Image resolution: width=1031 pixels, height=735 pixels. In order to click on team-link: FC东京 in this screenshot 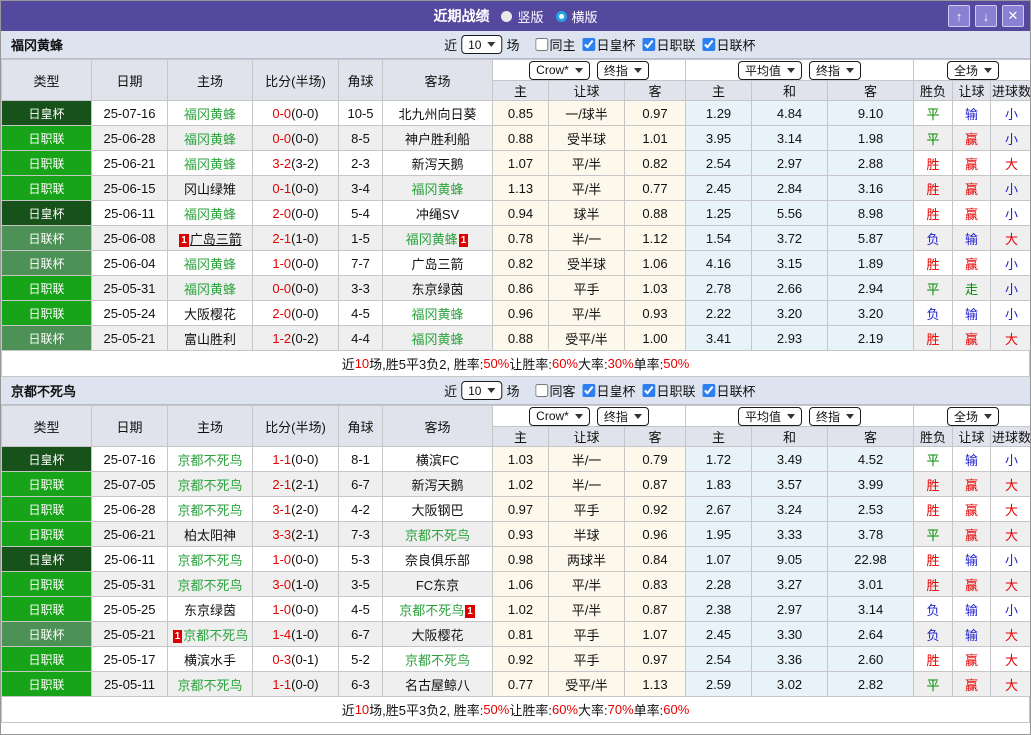, I will do `click(437, 585)`.